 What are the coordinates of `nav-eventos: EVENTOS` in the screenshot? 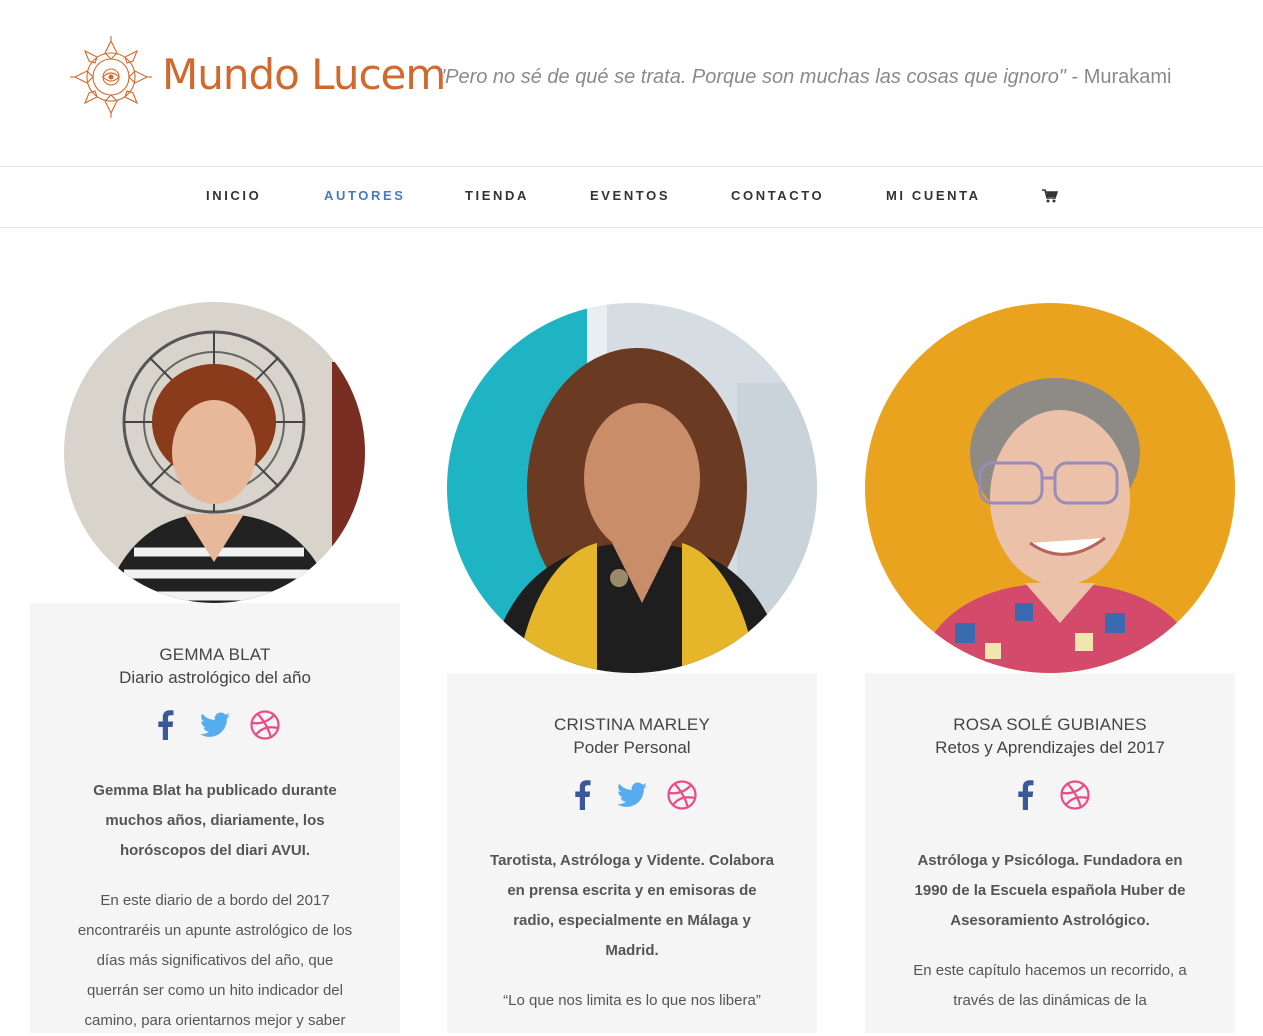 It's located at (630, 195).